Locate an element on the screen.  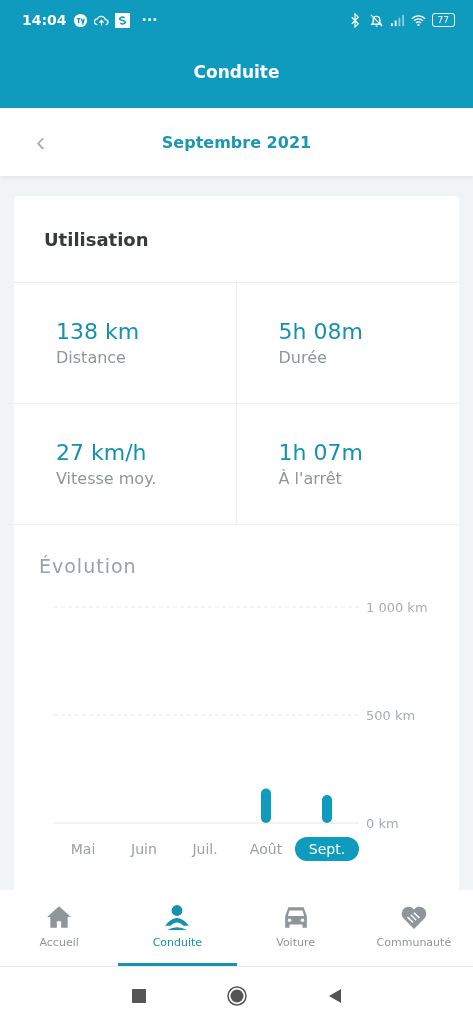
month-label: Juil. is located at coordinates (205, 849).